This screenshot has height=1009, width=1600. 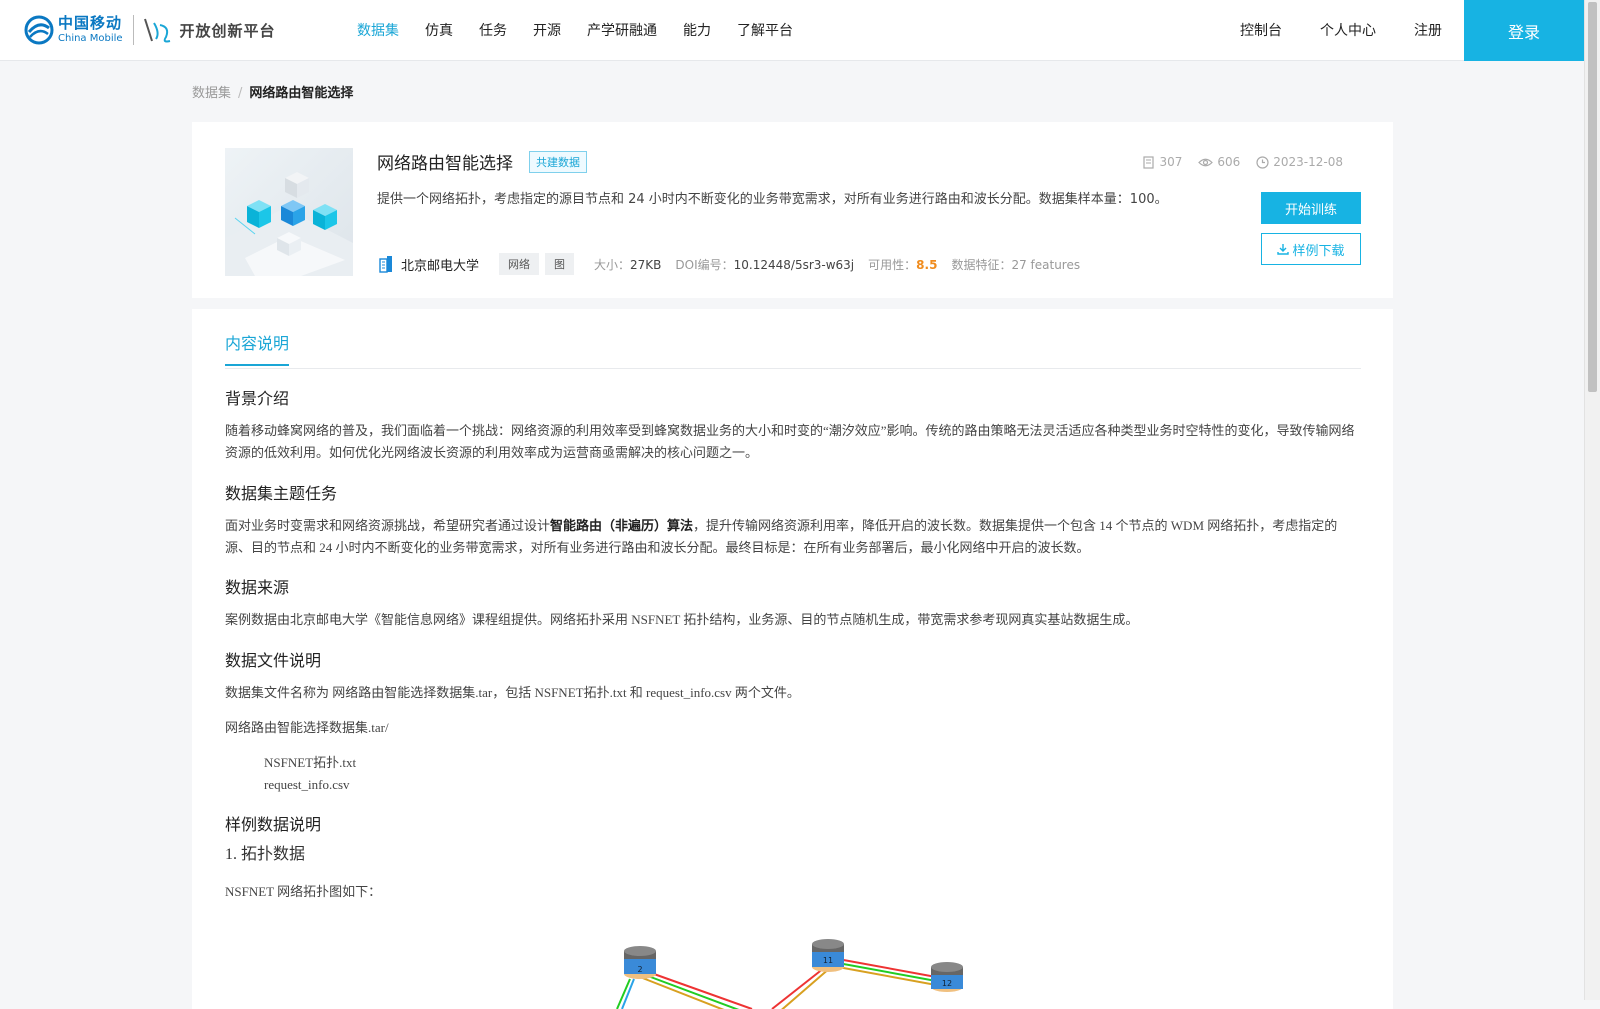 What do you see at coordinates (1348, 30) in the screenshot?
I see `profile-link: 个人中心` at bounding box center [1348, 30].